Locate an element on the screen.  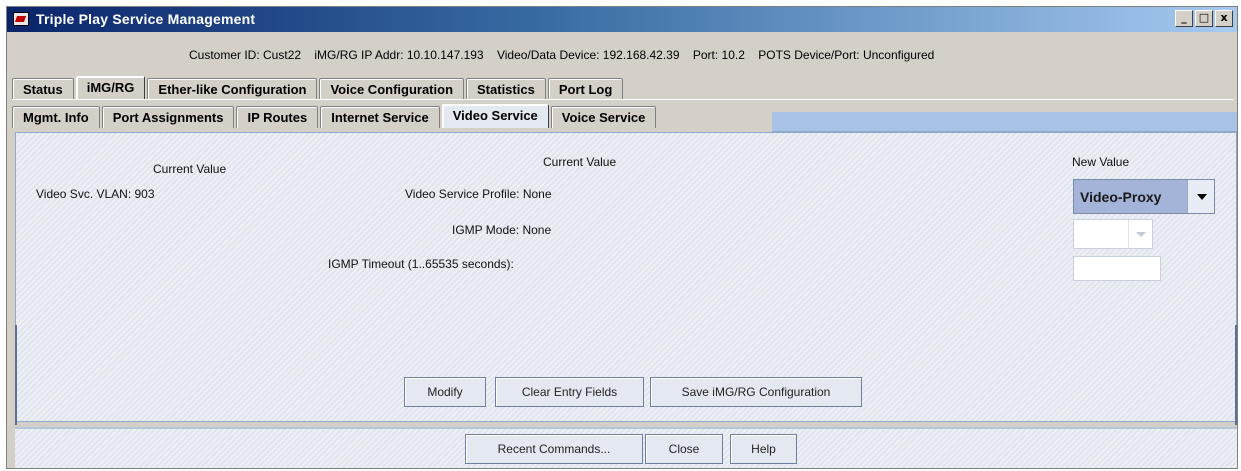
new-value-heading: New Value is located at coordinates (1101, 162).